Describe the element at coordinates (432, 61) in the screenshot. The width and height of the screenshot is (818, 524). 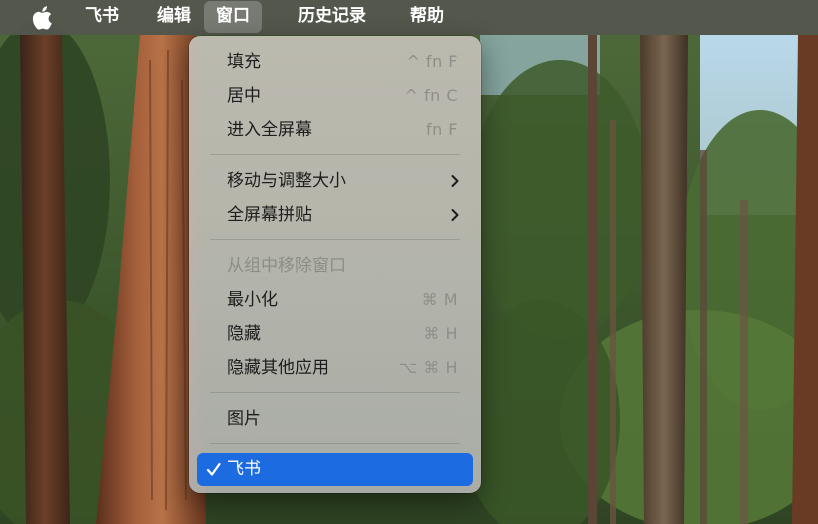
I see `menu-item-shortcut: ^ fn F` at that location.